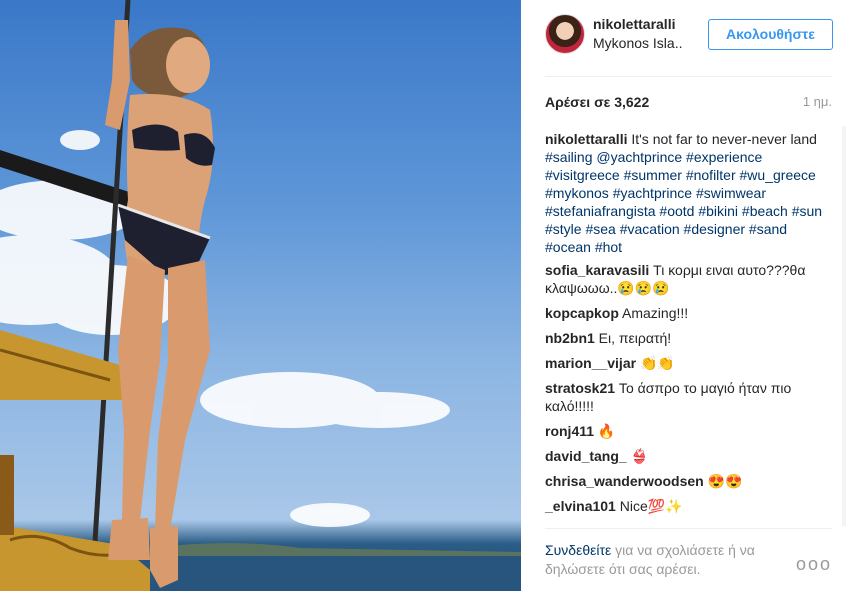 The image size is (846, 591). What do you see at coordinates (634, 24) in the screenshot?
I see `post-username: nikolettaralli` at bounding box center [634, 24].